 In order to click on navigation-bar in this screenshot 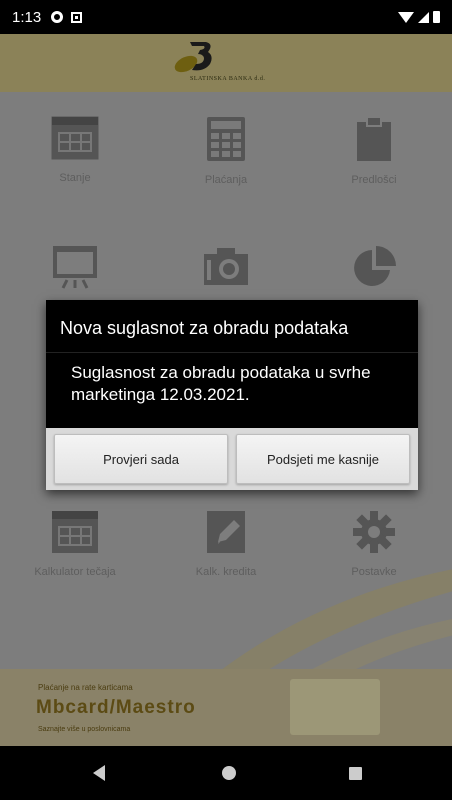, I will do `click(226, 773)`.